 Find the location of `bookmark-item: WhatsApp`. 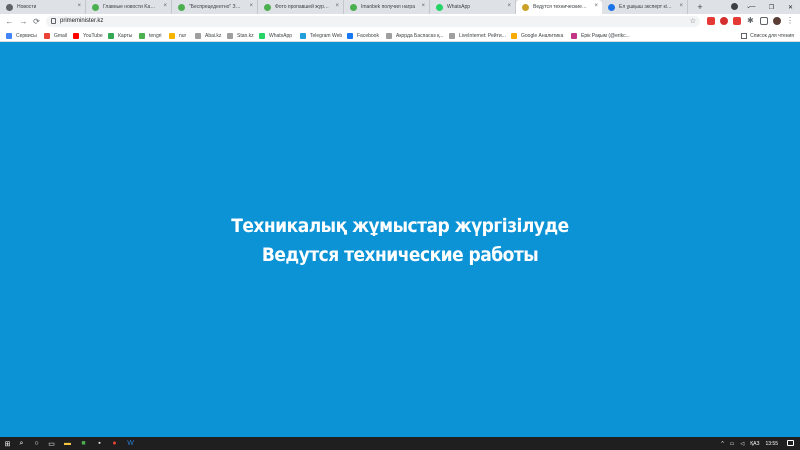

bookmark-item: WhatsApp is located at coordinates (275, 36).